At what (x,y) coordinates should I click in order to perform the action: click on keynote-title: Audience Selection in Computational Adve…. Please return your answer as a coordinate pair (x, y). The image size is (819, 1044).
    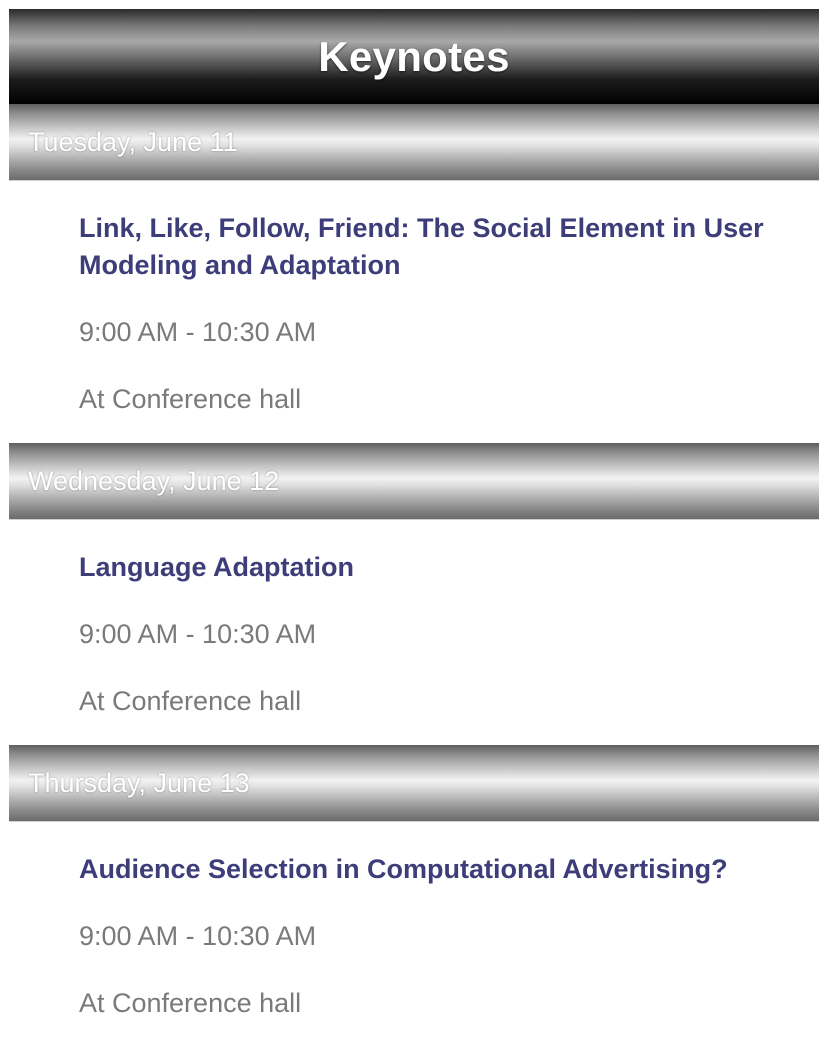
    Looking at the image, I should click on (403, 869).